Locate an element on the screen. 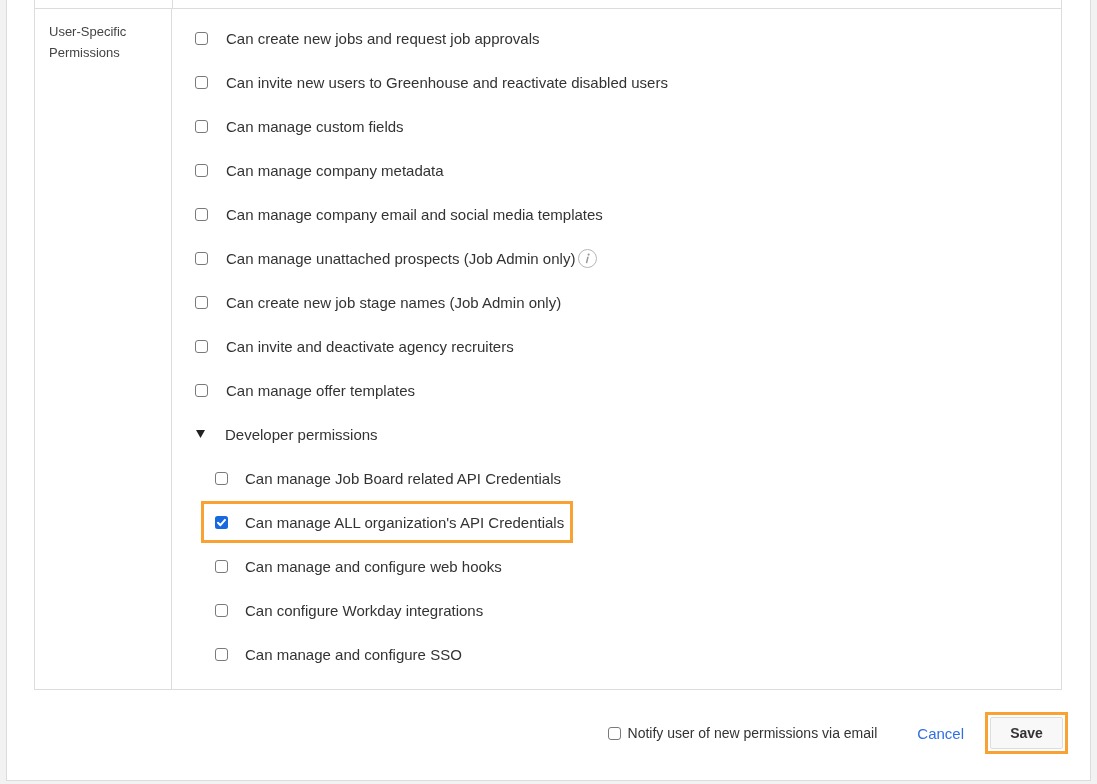 This screenshot has width=1097, height=784. notify-label: Notify user of new permissions via email is located at coordinates (752, 733).